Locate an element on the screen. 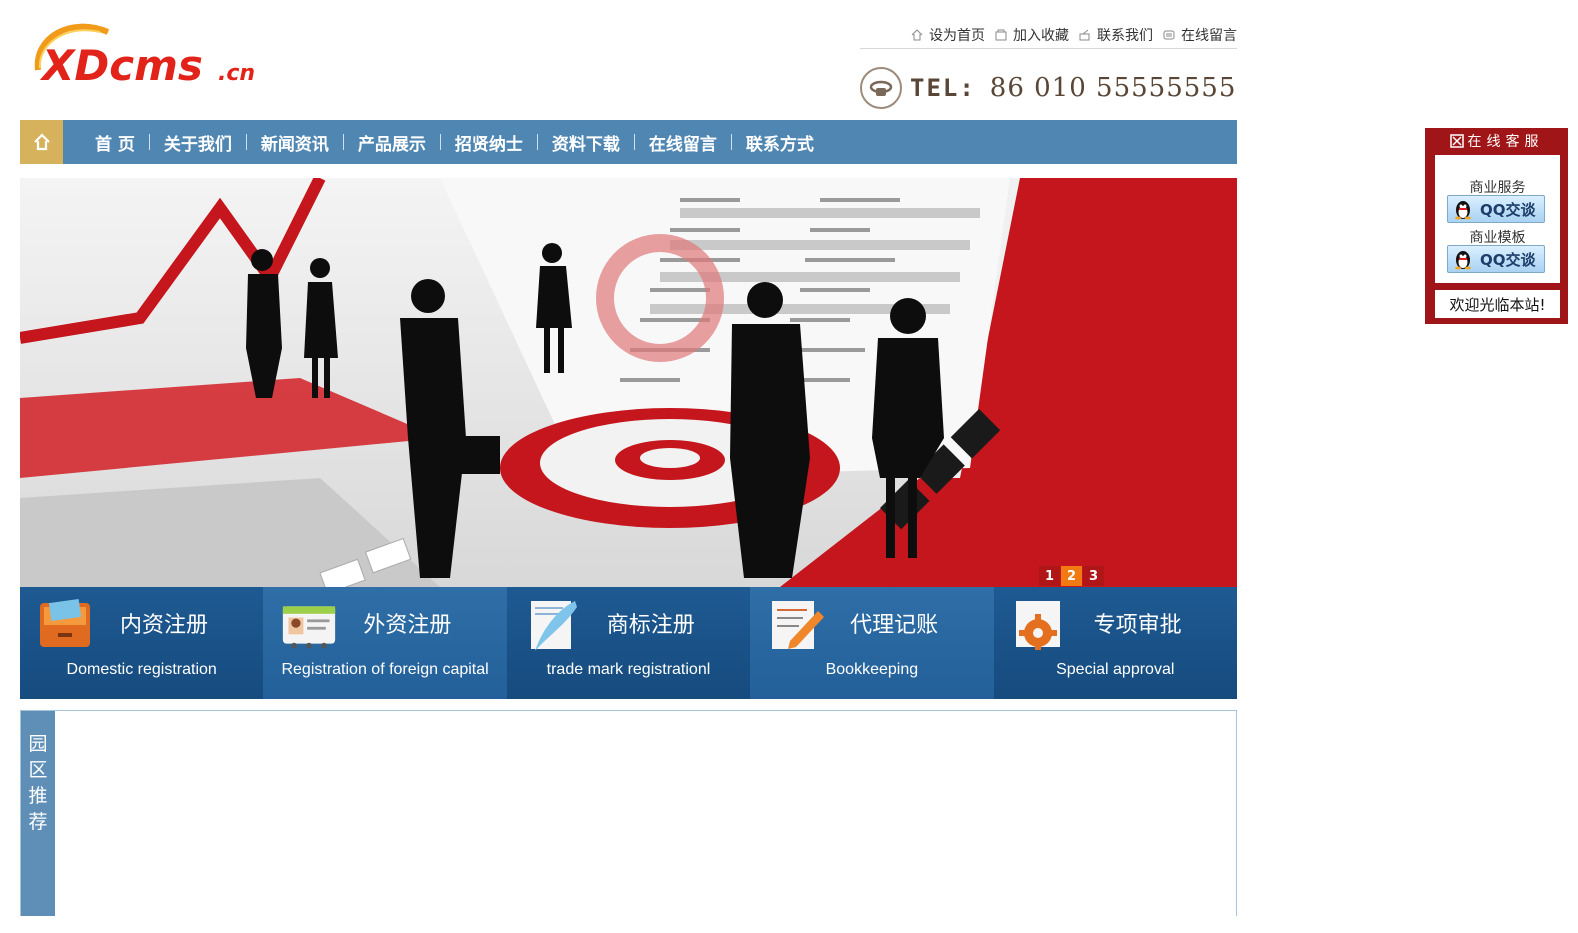  leave-message-link: 在线留言 is located at coordinates (1200, 35).